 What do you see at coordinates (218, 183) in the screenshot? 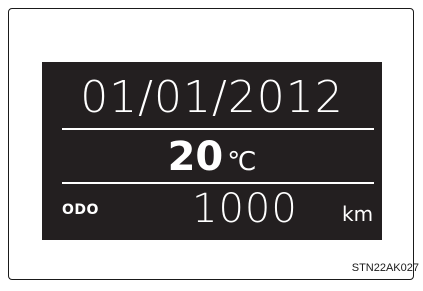
I see `divider-bottom` at bounding box center [218, 183].